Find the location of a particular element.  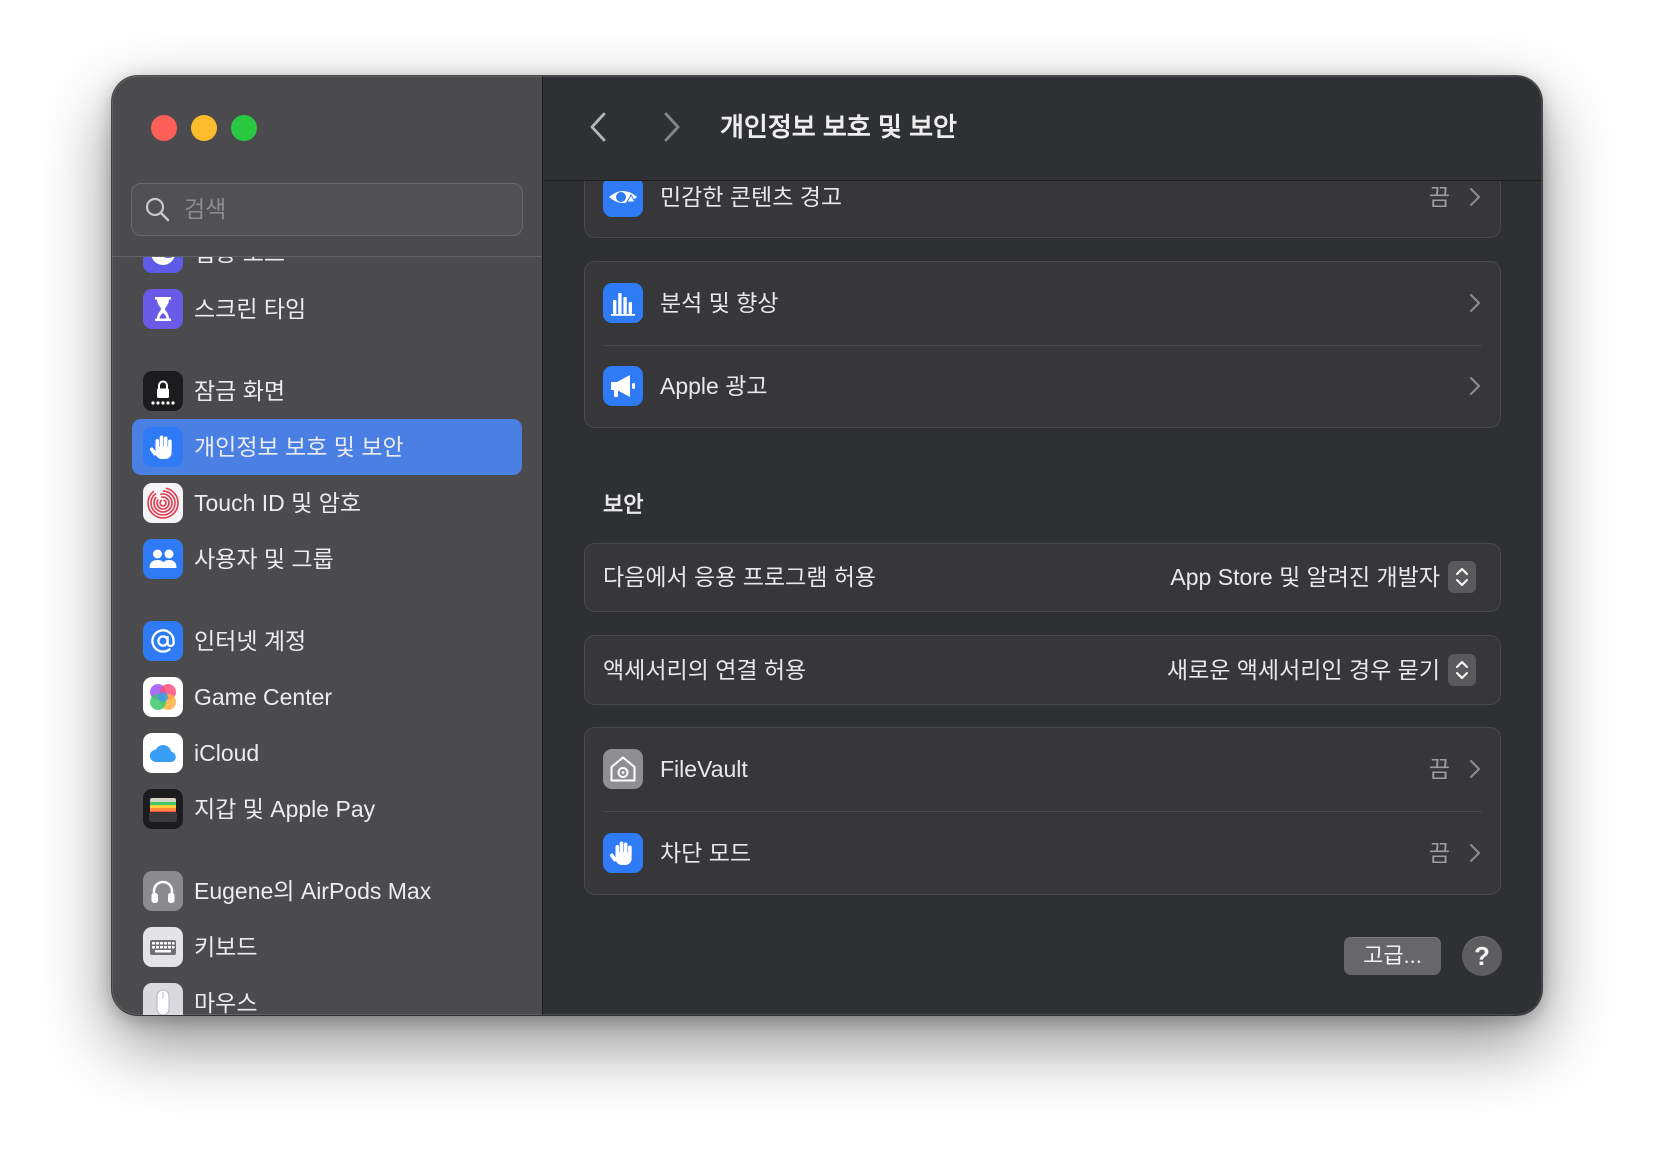

toolbar: 개인정보 보호 및 보안 is located at coordinates (1042, 128).